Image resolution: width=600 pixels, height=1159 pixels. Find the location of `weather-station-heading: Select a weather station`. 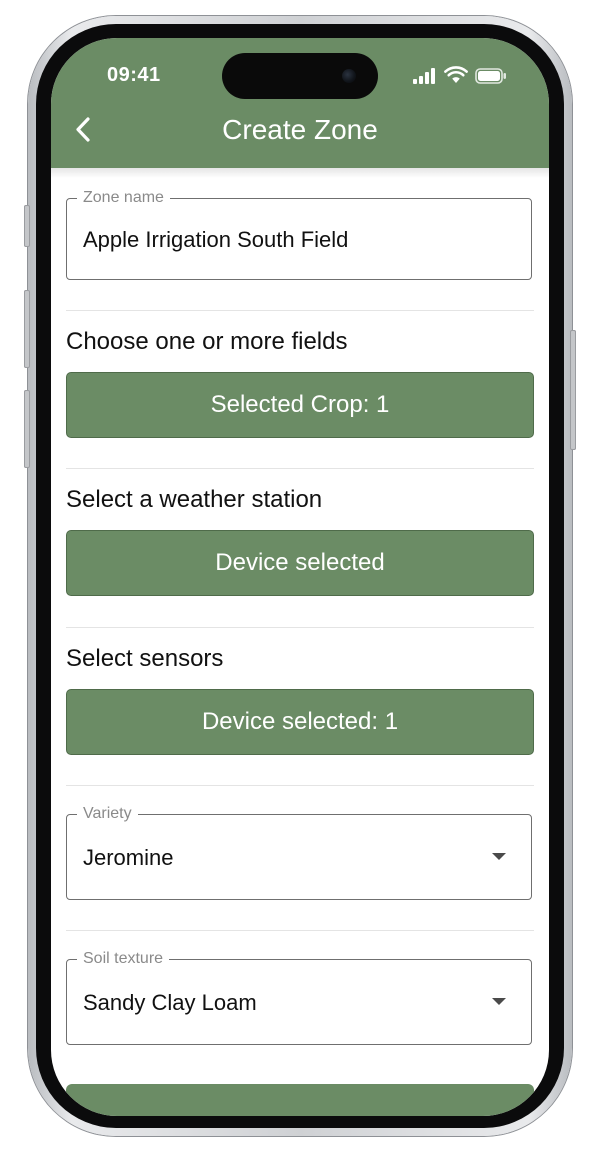

weather-station-heading: Select a weather station is located at coordinates (194, 499).